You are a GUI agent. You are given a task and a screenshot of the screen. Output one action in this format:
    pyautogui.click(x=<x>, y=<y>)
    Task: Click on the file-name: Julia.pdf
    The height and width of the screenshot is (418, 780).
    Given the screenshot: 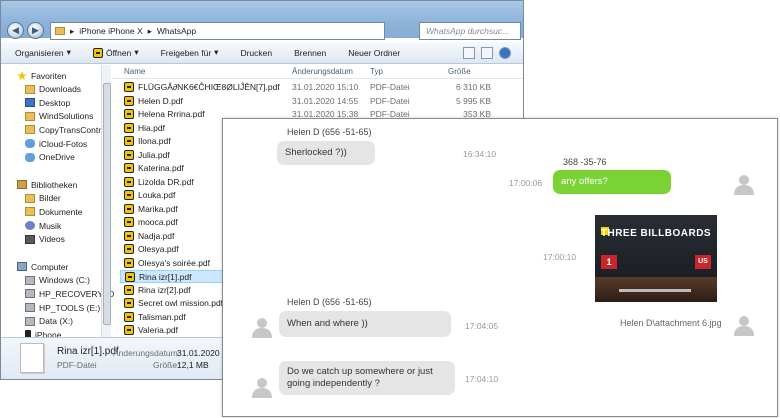 What is the action you would take?
    pyautogui.click(x=154, y=154)
    